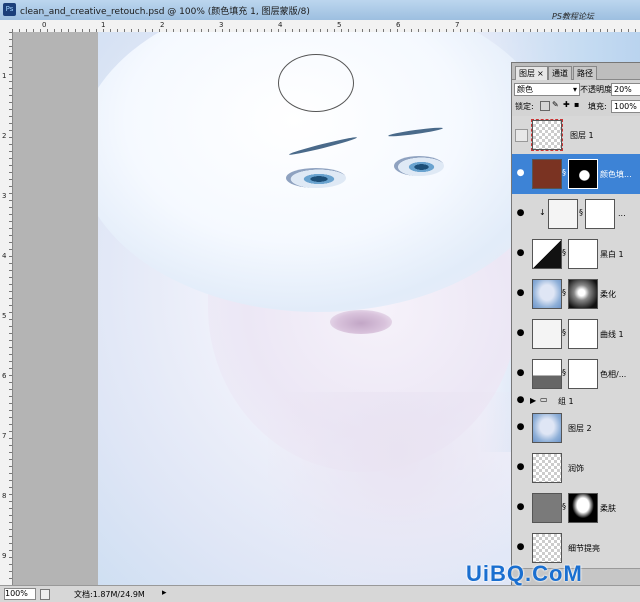 This screenshot has height=602, width=640. I want to click on layer-name: 柔化, so click(608, 294).